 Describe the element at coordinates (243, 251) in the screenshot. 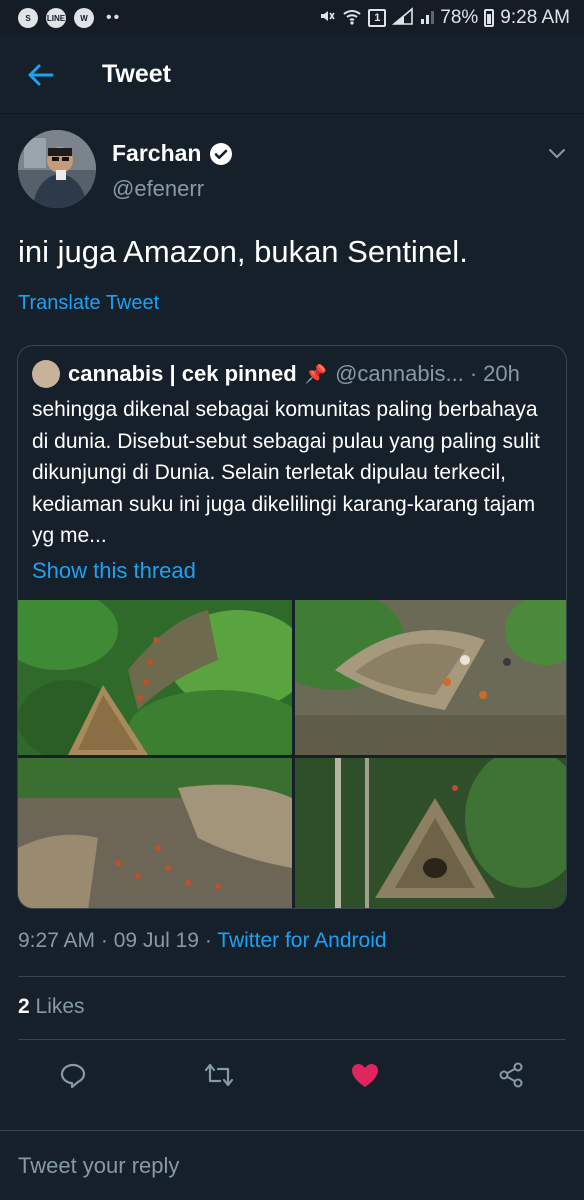

I see `tweet-text: ini juga Amazon, bukan Sentinel.` at that location.